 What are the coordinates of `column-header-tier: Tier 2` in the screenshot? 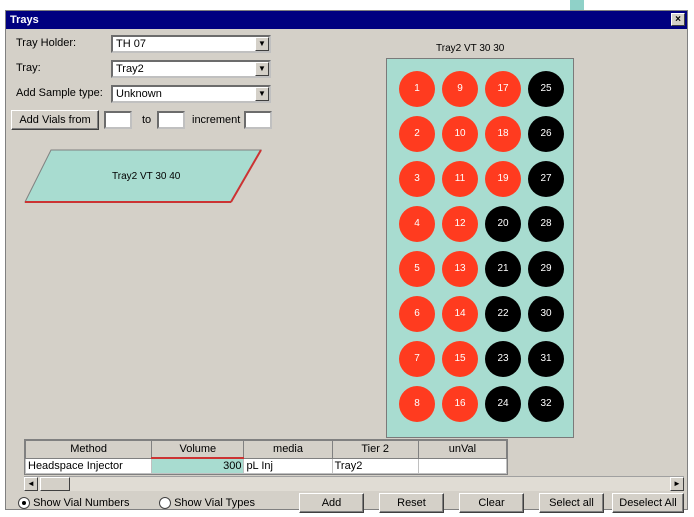 It's located at (375, 449).